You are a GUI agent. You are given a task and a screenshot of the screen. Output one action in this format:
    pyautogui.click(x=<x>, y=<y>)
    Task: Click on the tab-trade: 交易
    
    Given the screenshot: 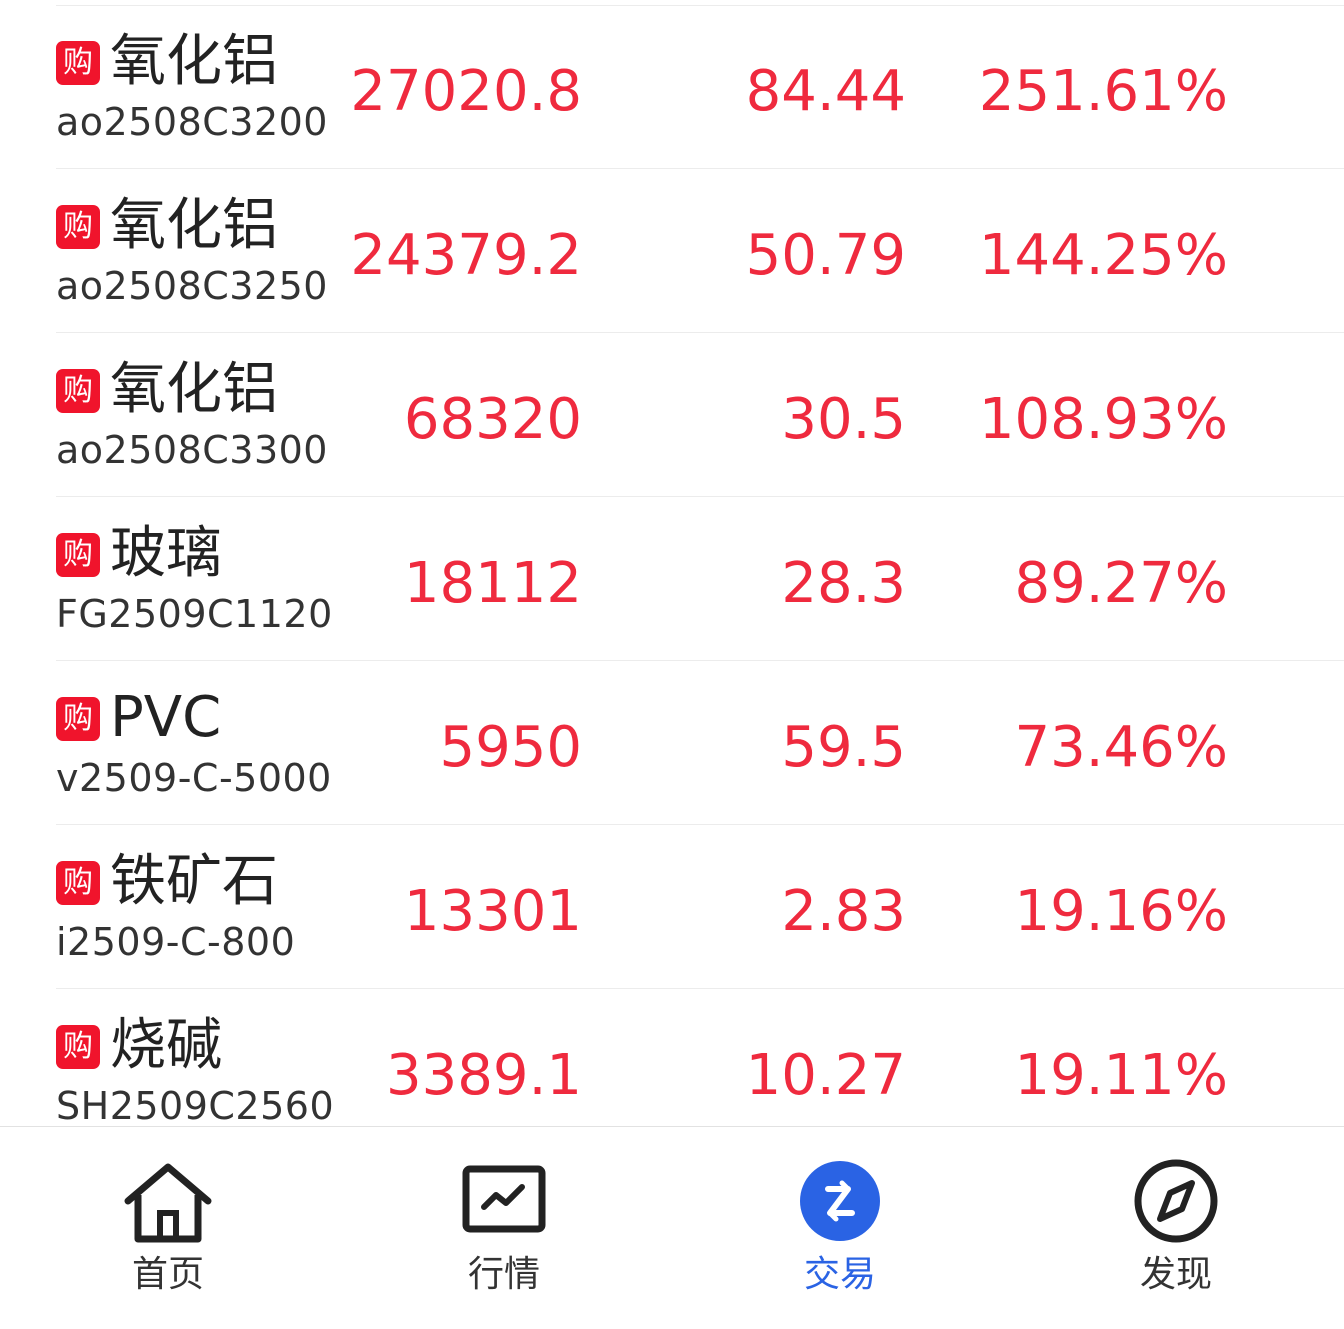 What is the action you would take?
    pyautogui.click(x=840, y=1228)
    